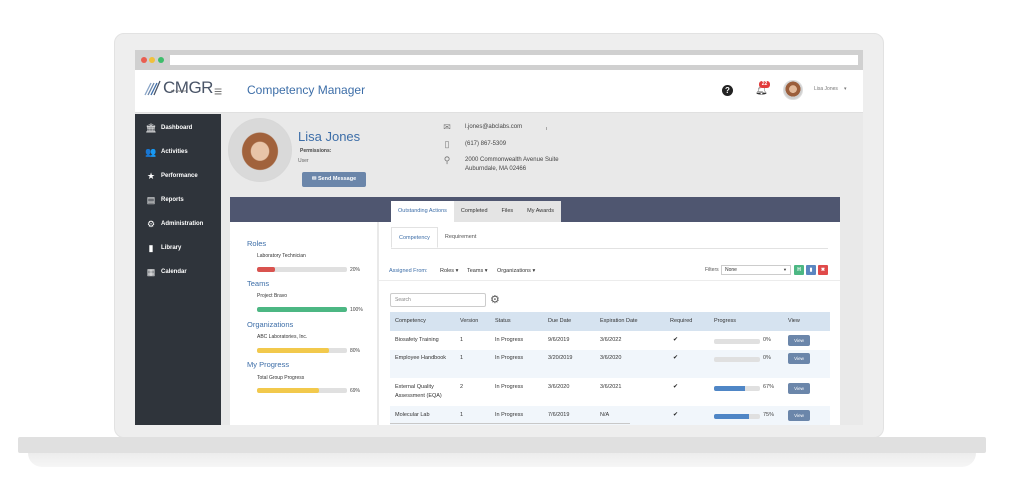 This screenshot has height=504, width=1024. What do you see at coordinates (469, 321) in the screenshot?
I see `column-header: Version` at bounding box center [469, 321].